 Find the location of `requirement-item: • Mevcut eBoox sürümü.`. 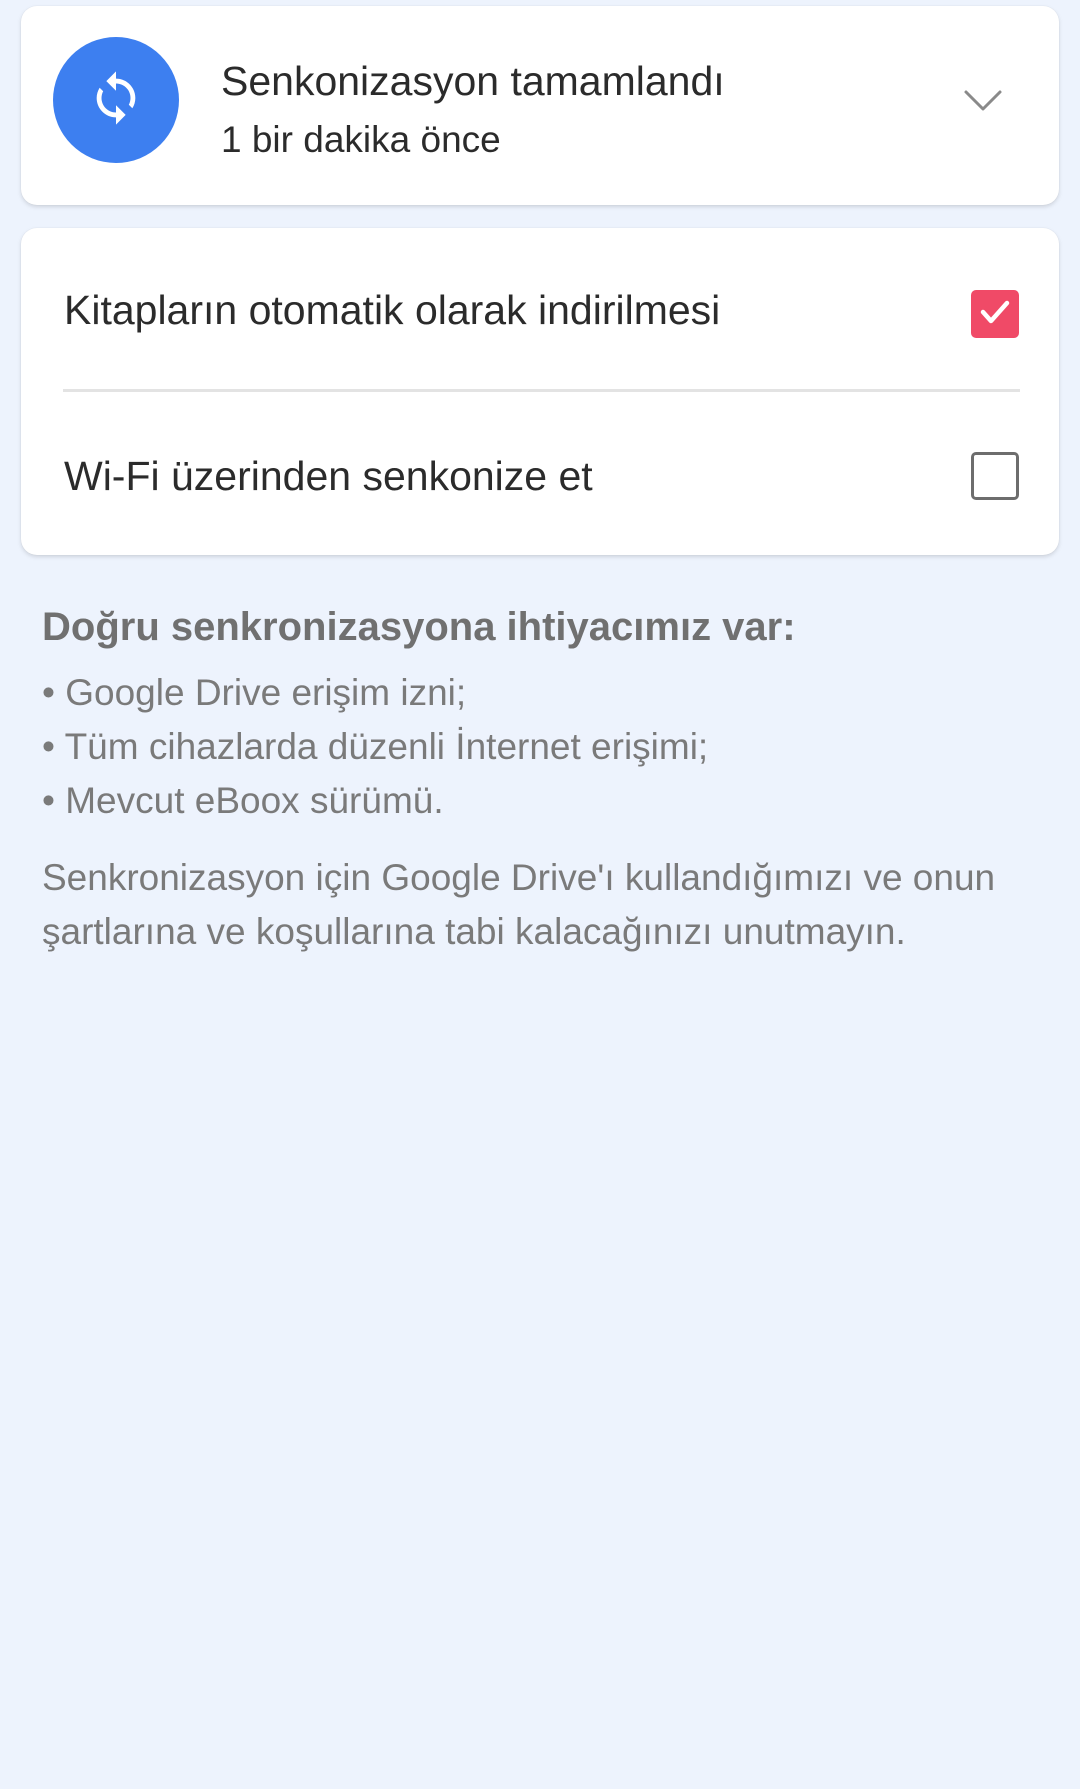

requirement-item: • Mevcut eBoox sürümü. is located at coordinates (243, 800).